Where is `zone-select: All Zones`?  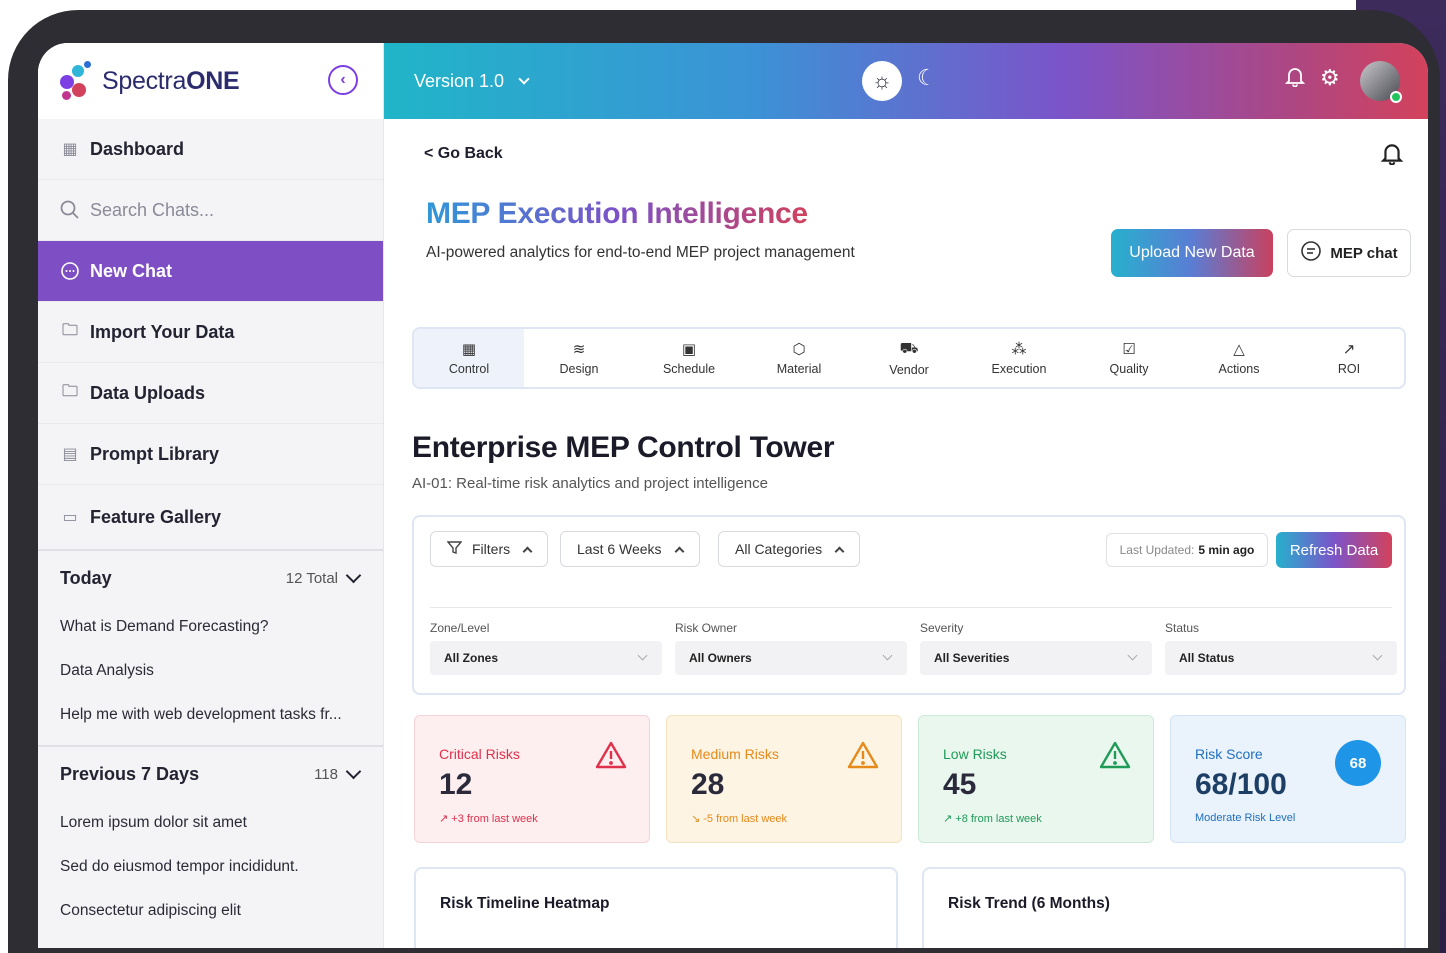 zone-select: All Zones is located at coordinates (546, 658).